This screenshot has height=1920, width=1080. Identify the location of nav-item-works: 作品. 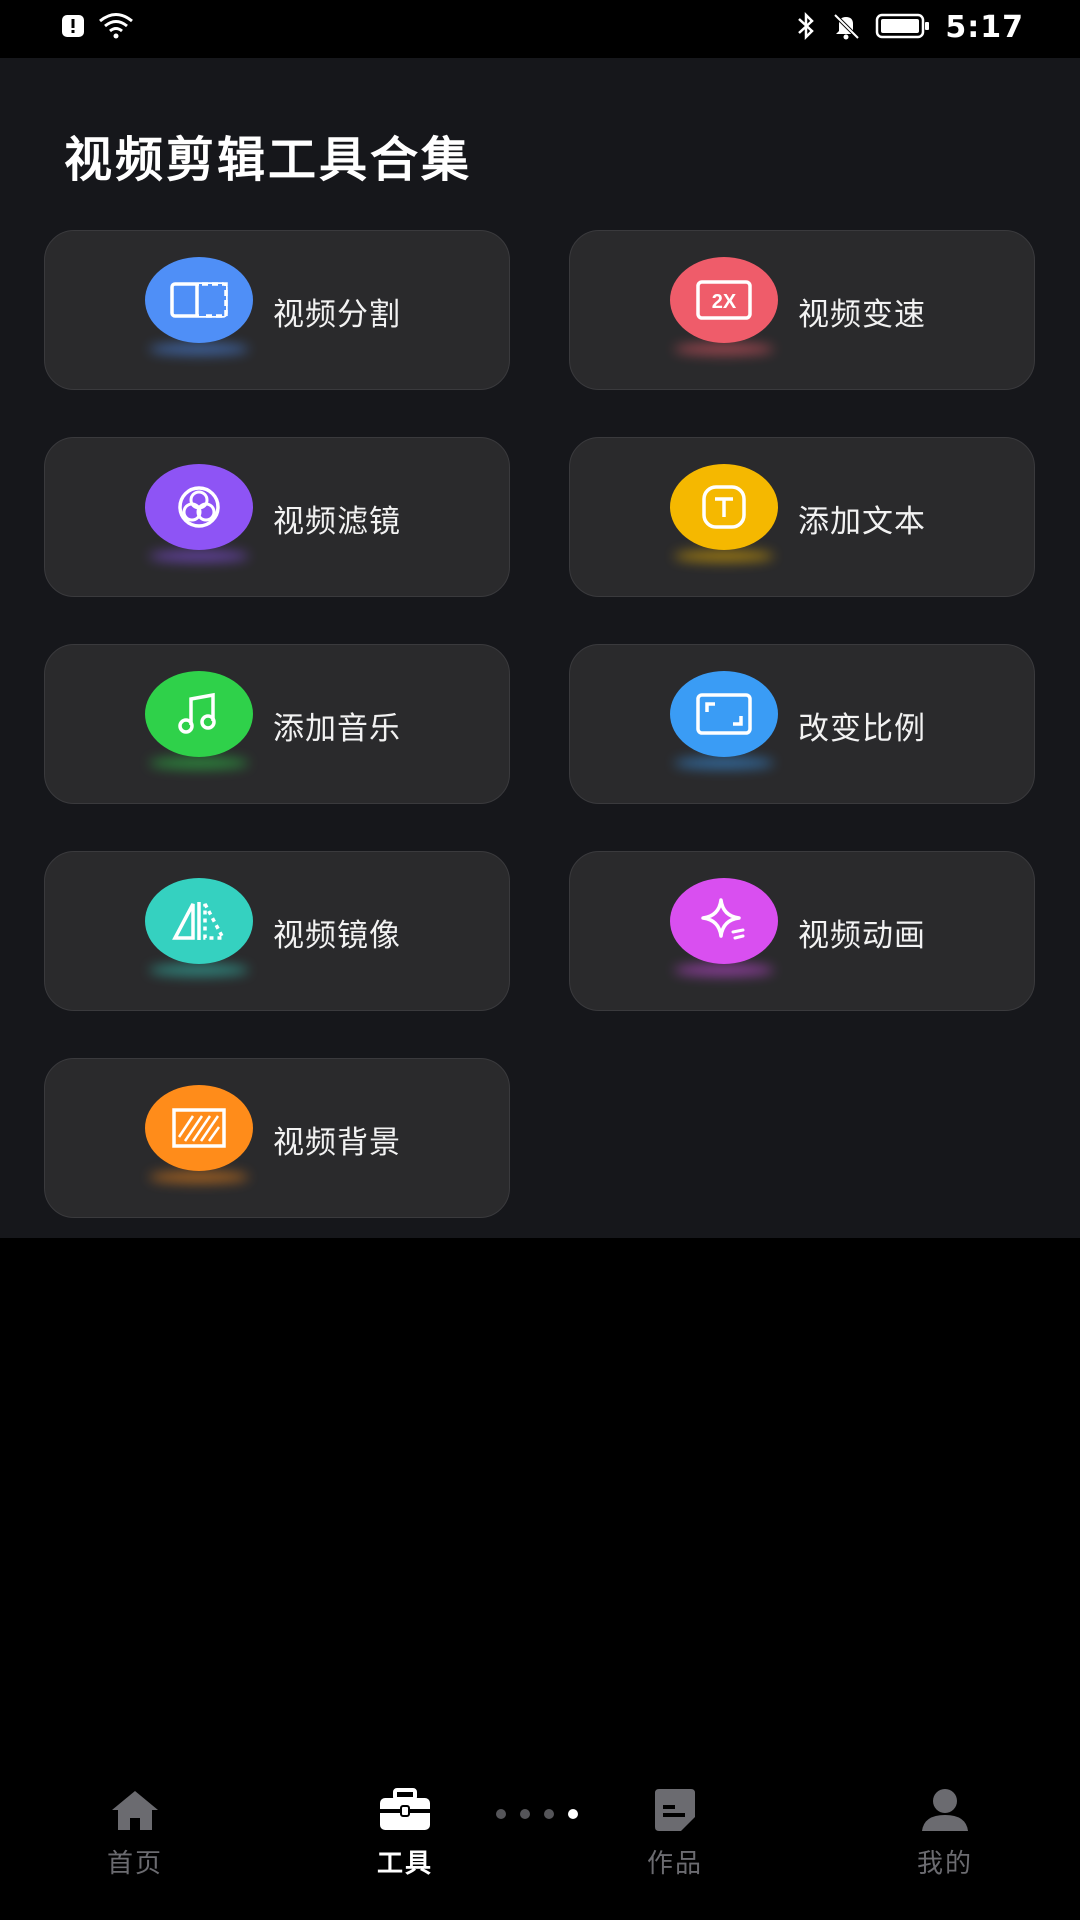
(675, 1832).